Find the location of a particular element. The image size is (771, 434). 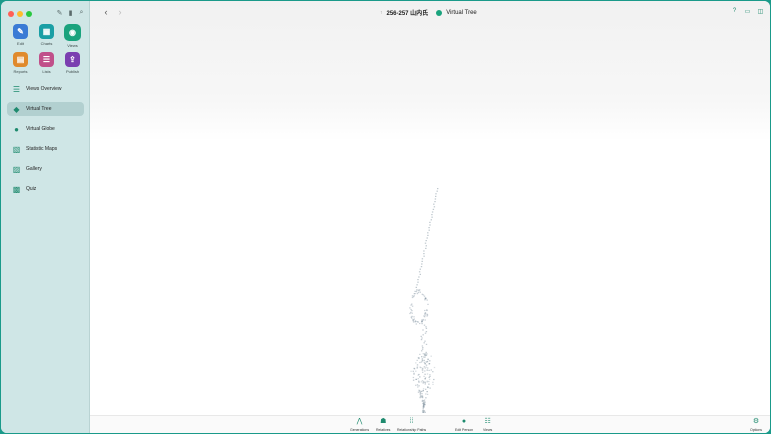

sidebar-toggle-icon: ◫ is located at coordinates (760, 11).